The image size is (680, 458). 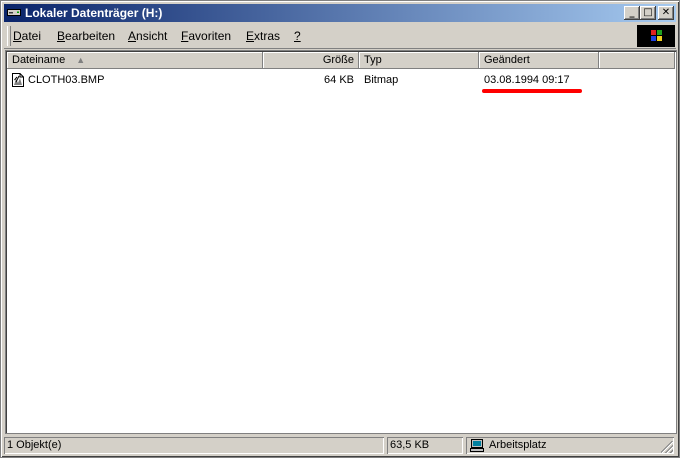 I want to click on file-modified: 03.08.1994 09:17, so click(x=527, y=80).